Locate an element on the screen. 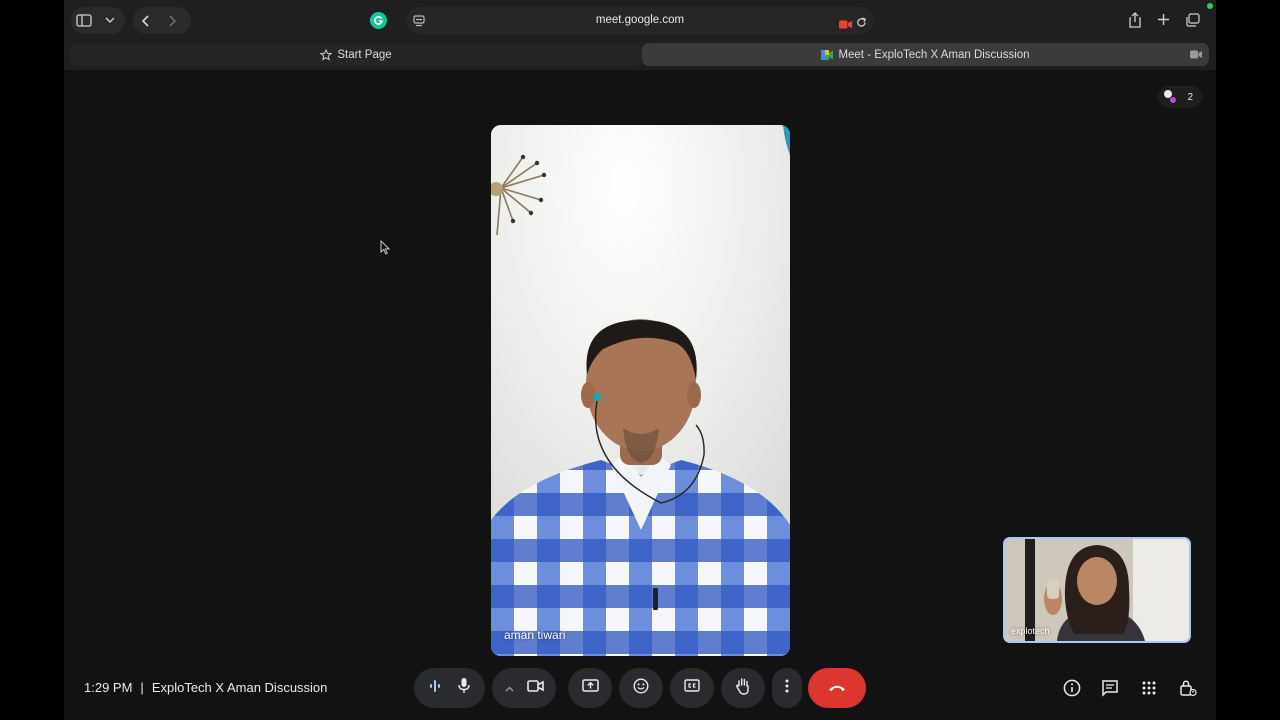 This screenshot has width=1280, height=720. present-screen-button is located at coordinates (590, 688).